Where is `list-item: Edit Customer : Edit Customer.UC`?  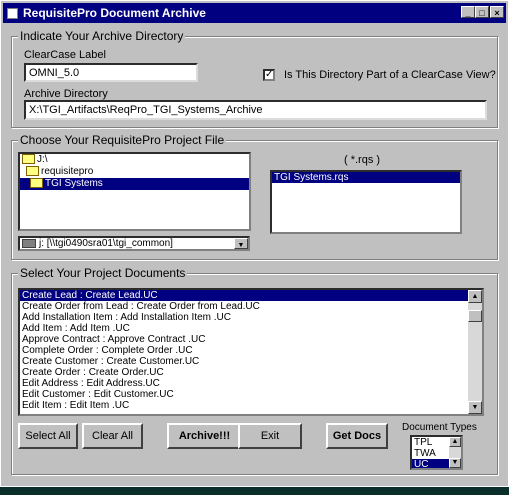
list-item: Edit Customer : Edit Customer.UC is located at coordinates (251, 394).